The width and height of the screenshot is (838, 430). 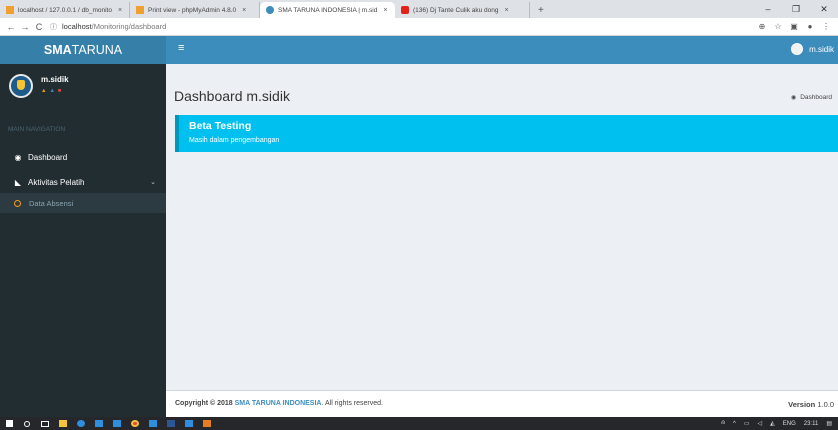 I want to click on chevron-up-icon: ^, so click(x=734, y=424).